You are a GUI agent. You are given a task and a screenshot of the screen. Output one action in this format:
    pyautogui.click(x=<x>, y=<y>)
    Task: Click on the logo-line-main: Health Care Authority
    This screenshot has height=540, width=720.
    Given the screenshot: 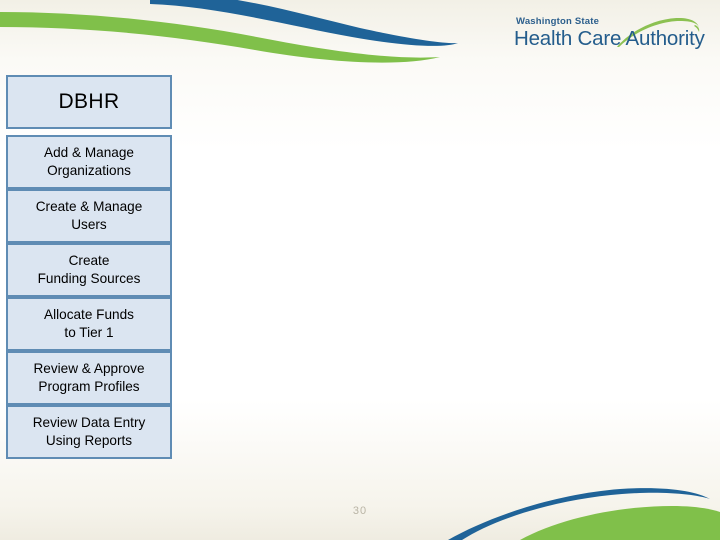 What is the action you would take?
    pyautogui.click(x=609, y=38)
    